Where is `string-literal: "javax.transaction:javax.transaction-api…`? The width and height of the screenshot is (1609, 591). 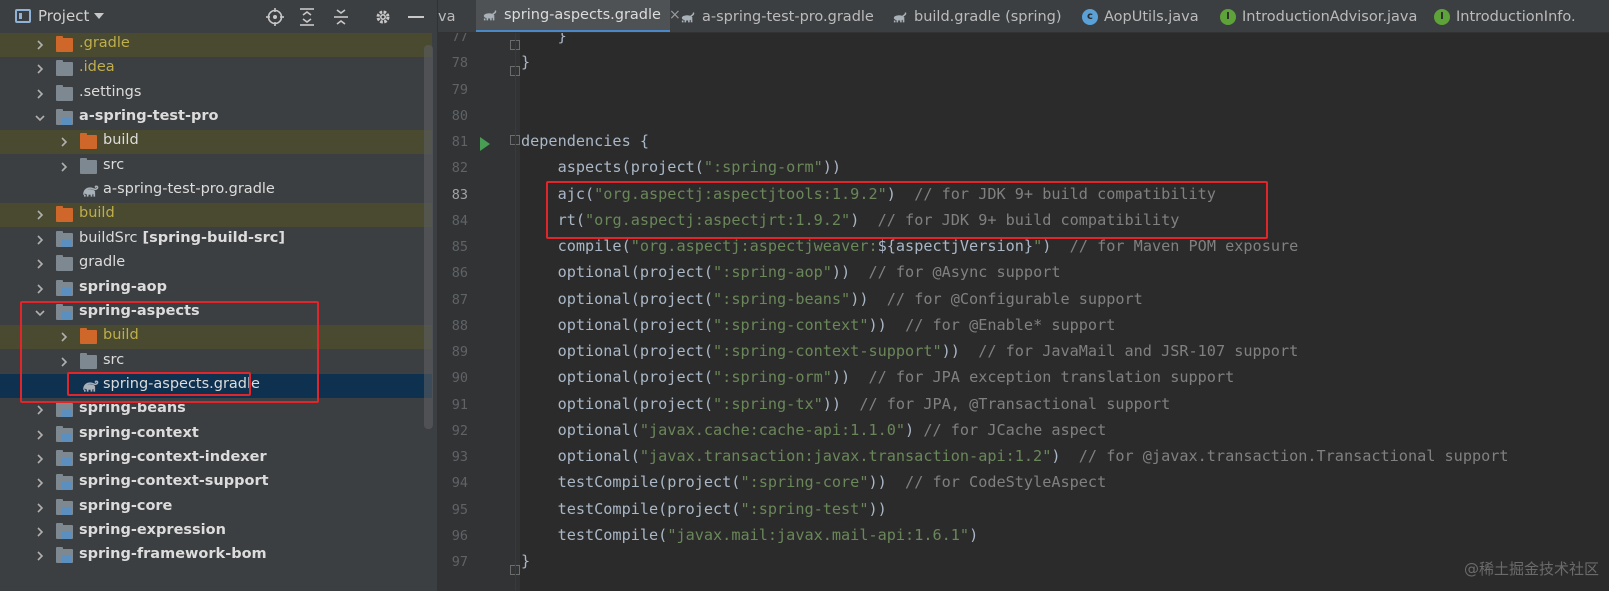
string-literal: "javax.transaction:javax.transaction-api… is located at coordinates (845, 456).